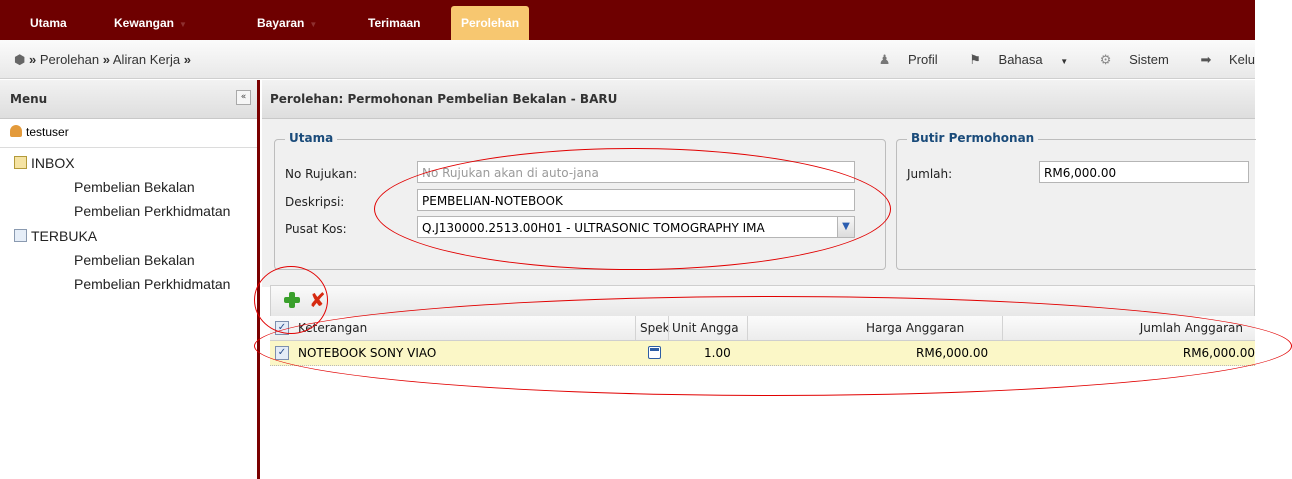  I want to click on nav-tab-terimaan: Terimaan, so click(394, 23).